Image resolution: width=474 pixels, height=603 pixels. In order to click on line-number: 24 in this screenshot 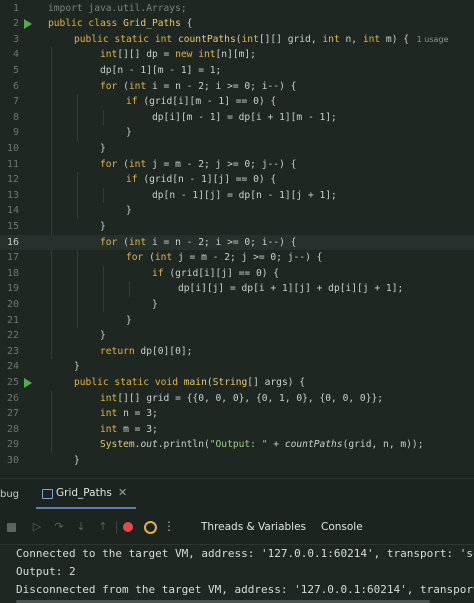, I will do `click(12, 367)`.